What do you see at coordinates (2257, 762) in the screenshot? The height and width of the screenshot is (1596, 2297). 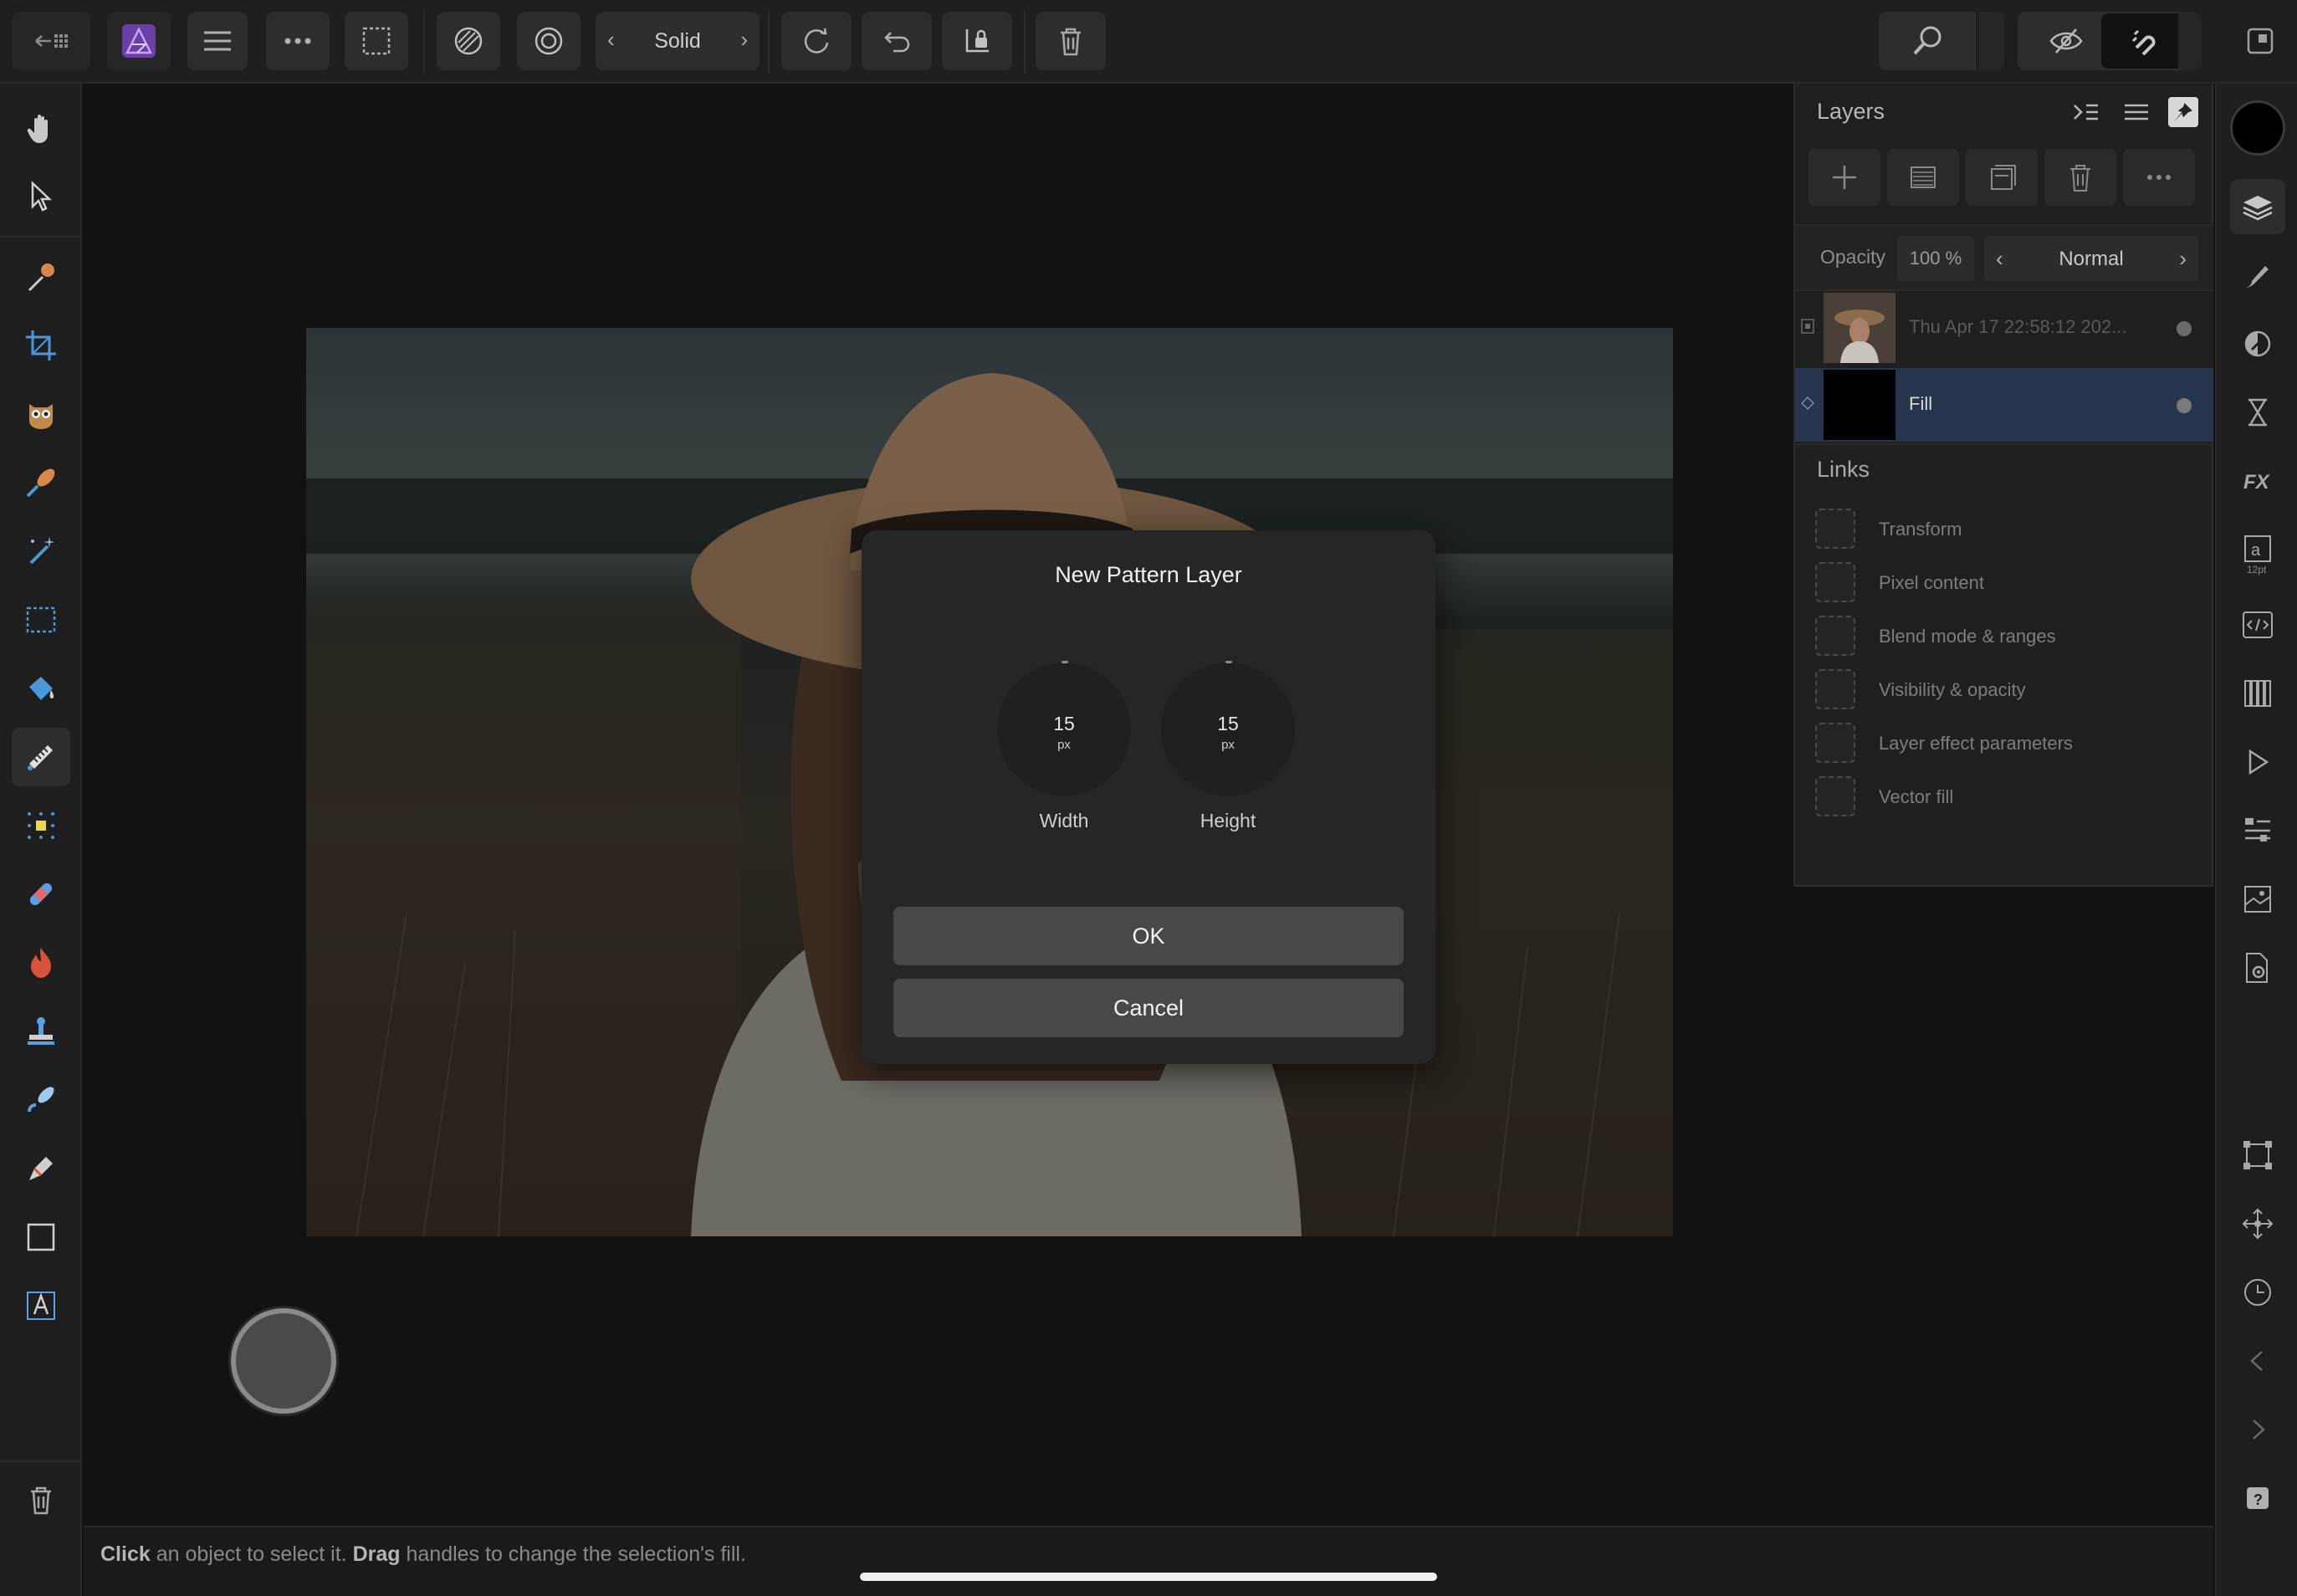 I see `play-studio-button` at bounding box center [2257, 762].